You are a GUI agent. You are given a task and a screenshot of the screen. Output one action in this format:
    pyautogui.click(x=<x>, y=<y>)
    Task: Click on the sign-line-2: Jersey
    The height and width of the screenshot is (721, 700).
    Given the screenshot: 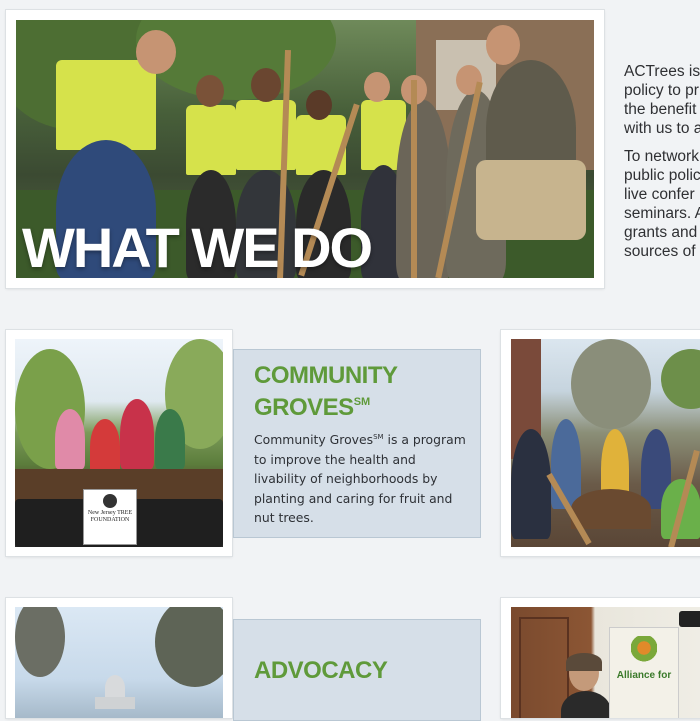 What is the action you would take?
    pyautogui.click(x=108, y=513)
    